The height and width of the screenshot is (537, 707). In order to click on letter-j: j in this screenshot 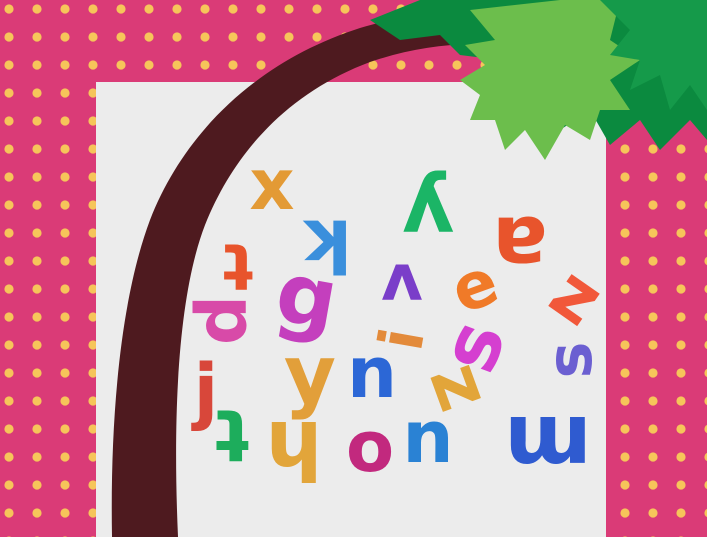, I will do `click(205, 391)`.